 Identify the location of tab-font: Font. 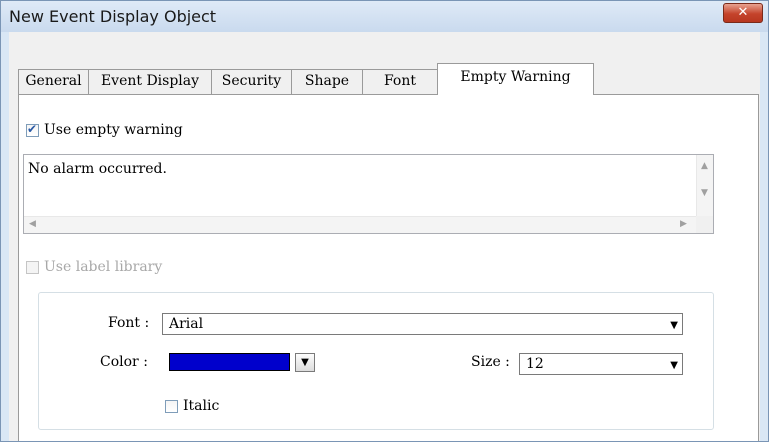
(400, 81).